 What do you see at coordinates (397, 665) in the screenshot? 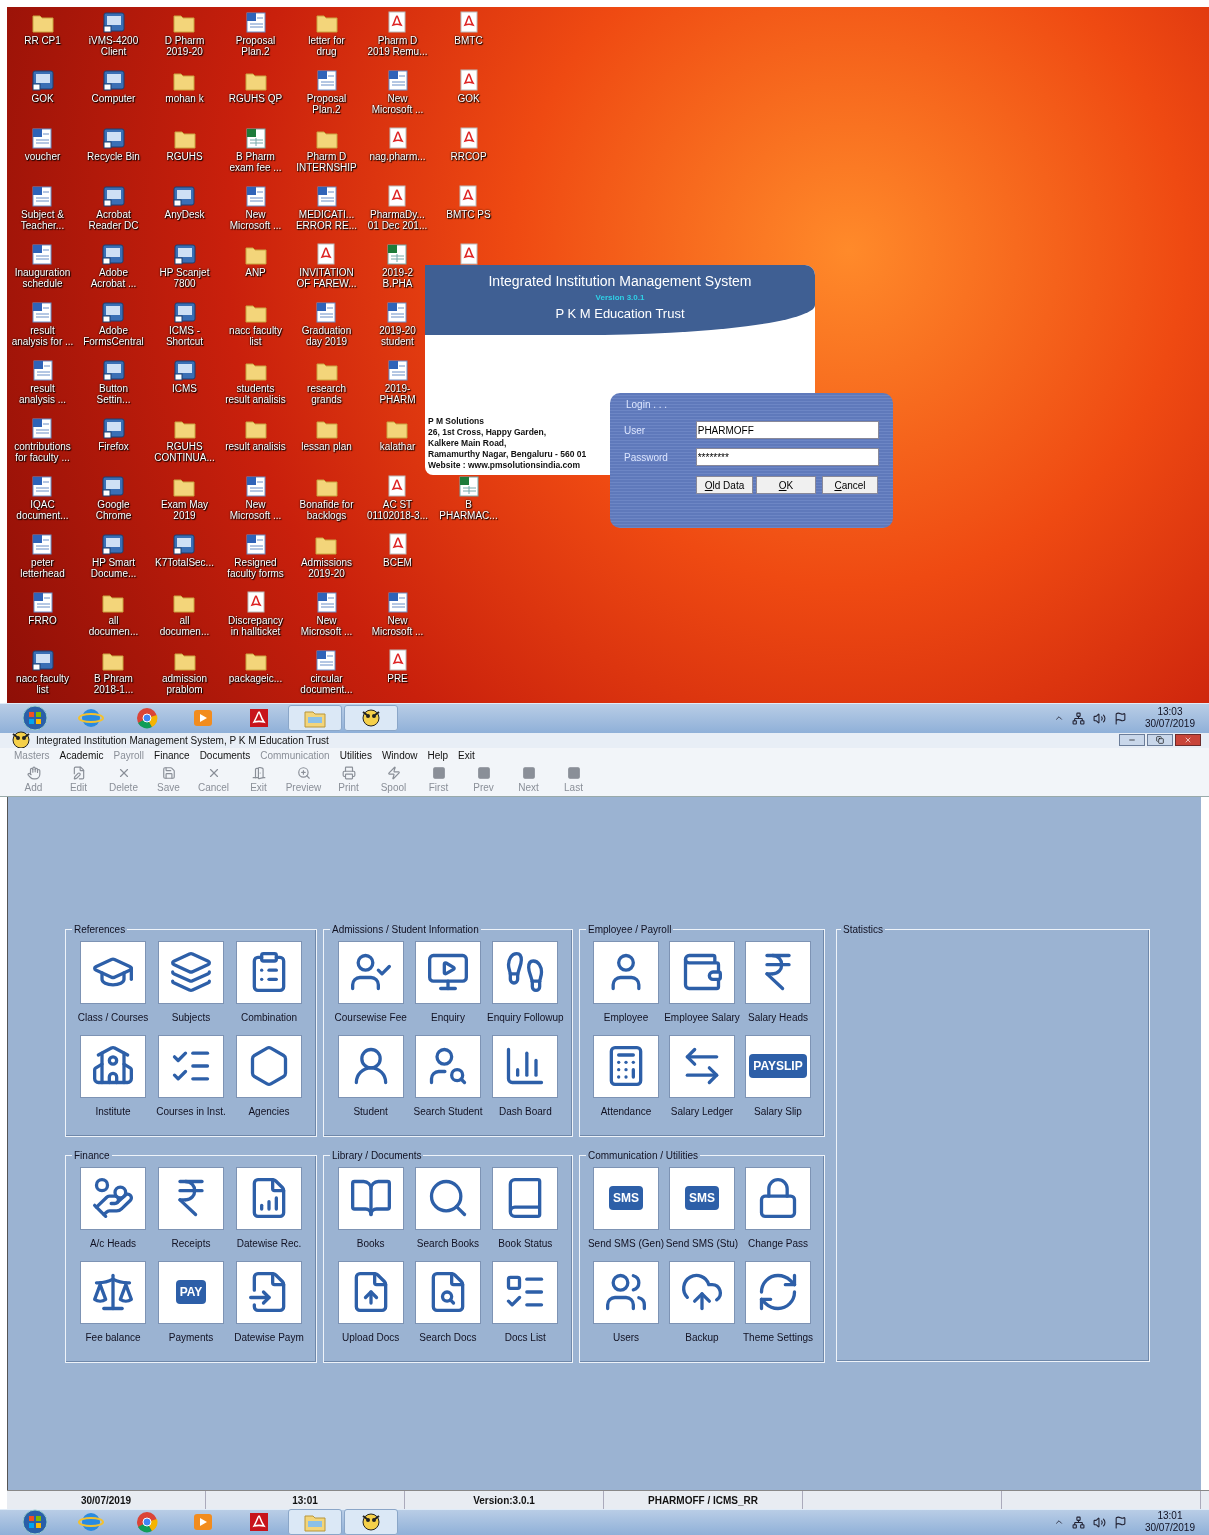
I see `desktop-shortcut: PRE` at bounding box center [397, 665].